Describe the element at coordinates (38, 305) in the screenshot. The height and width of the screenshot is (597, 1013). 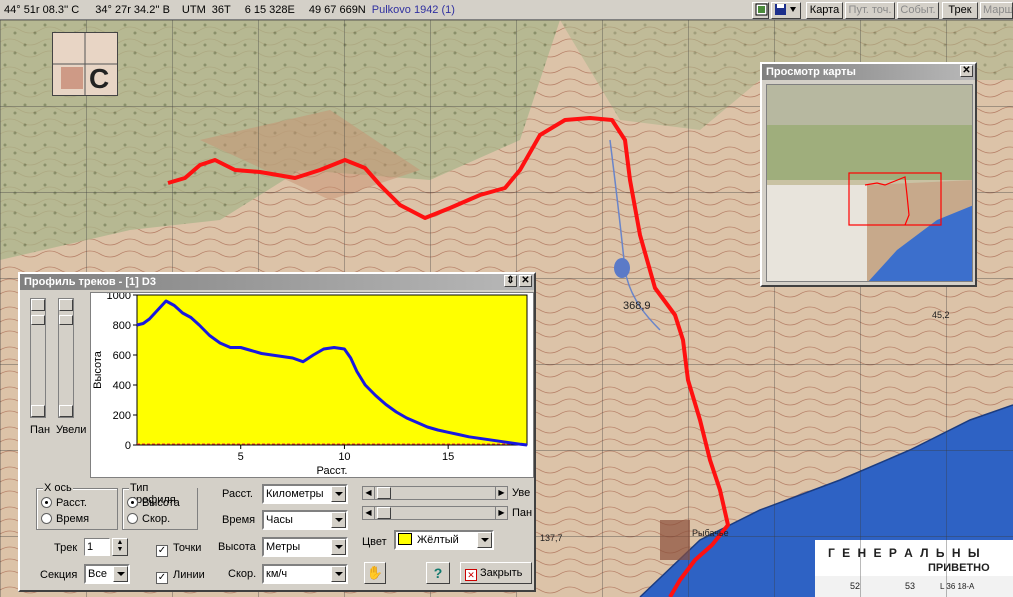
I see `pan-up-arrow-icon` at that location.